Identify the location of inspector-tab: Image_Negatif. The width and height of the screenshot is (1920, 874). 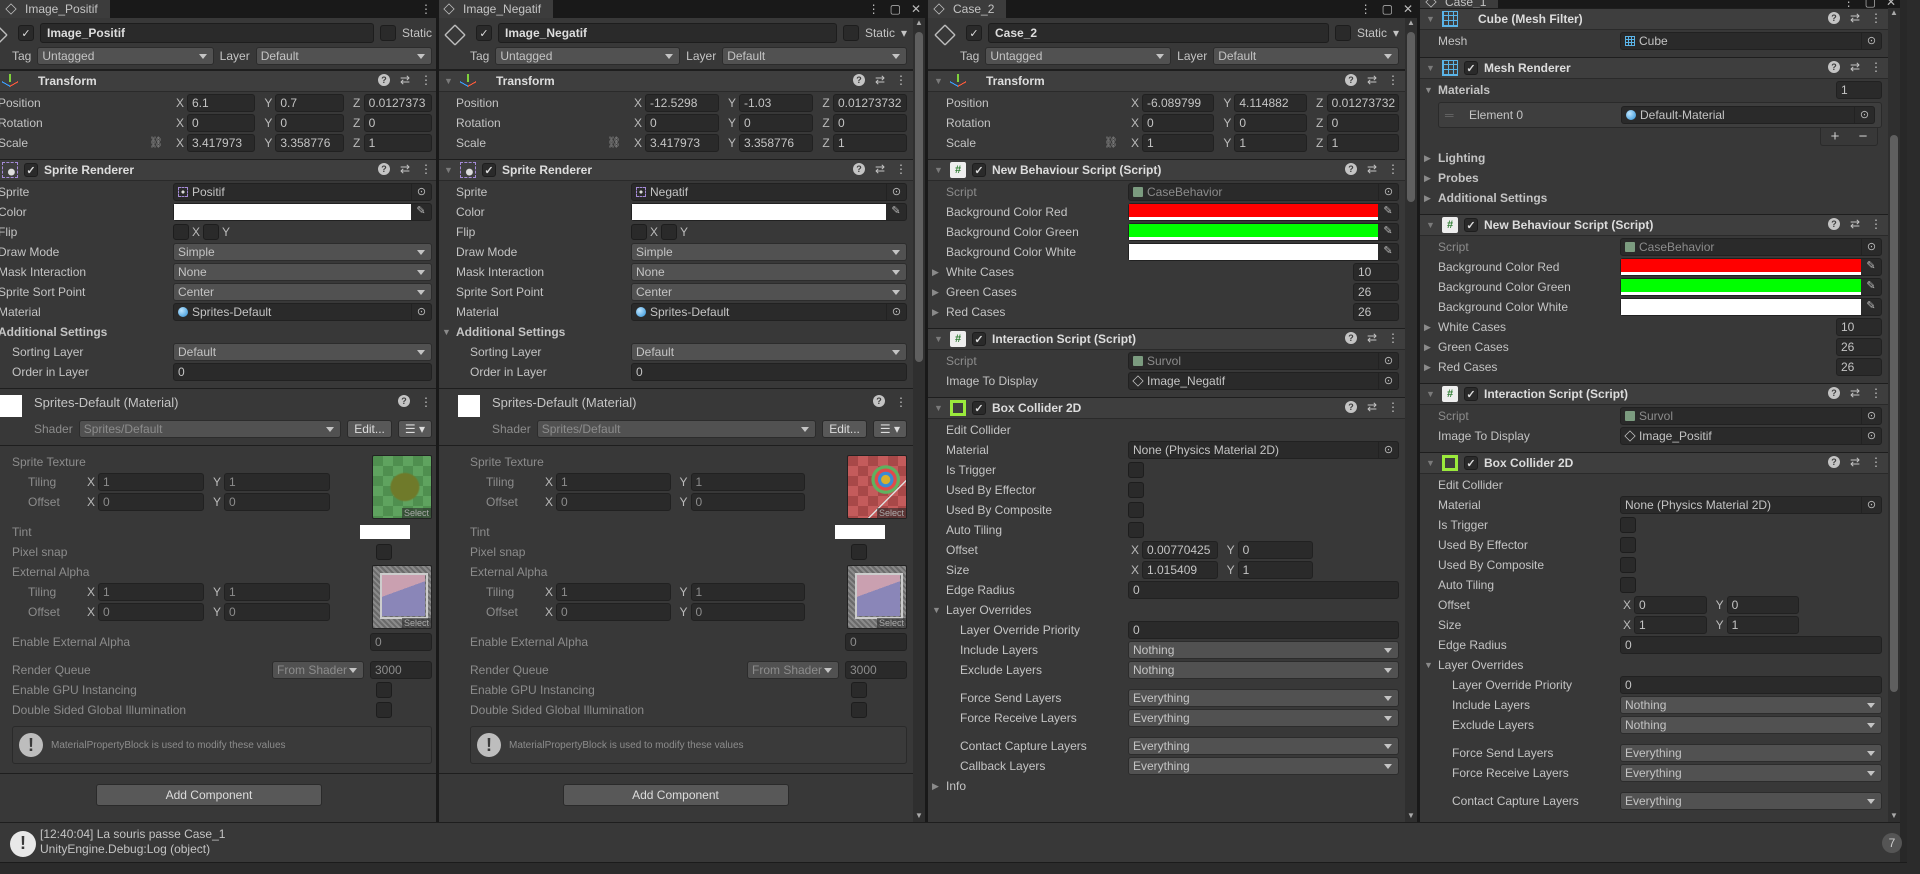
(496, 9).